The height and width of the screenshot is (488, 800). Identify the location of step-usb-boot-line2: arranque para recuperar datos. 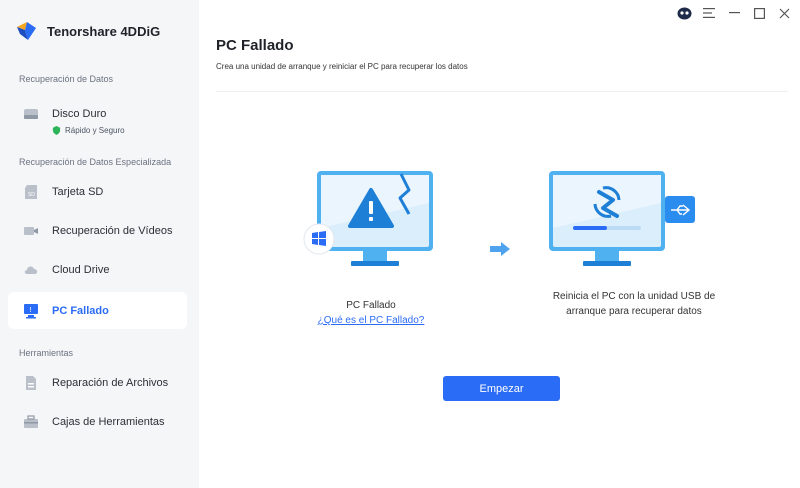
(634, 311).